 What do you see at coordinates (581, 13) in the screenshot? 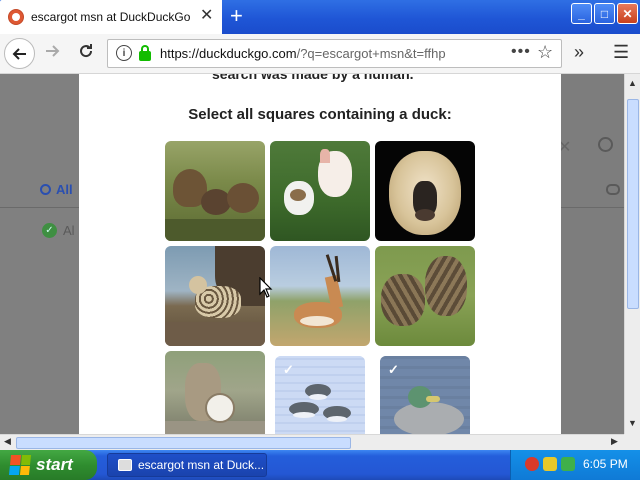
I see `minimize-button: _` at bounding box center [581, 13].